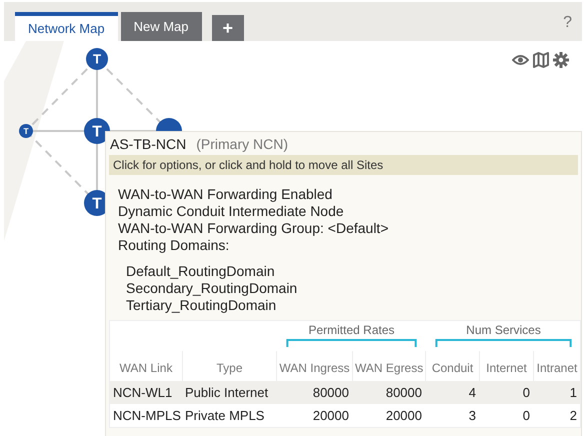 The height and width of the screenshot is (436, 587). Describe the element at coordinates (226, 194) in the screenshot. I see `detail-line: WAN-to-WAN Forwarding Enabled` at that location.